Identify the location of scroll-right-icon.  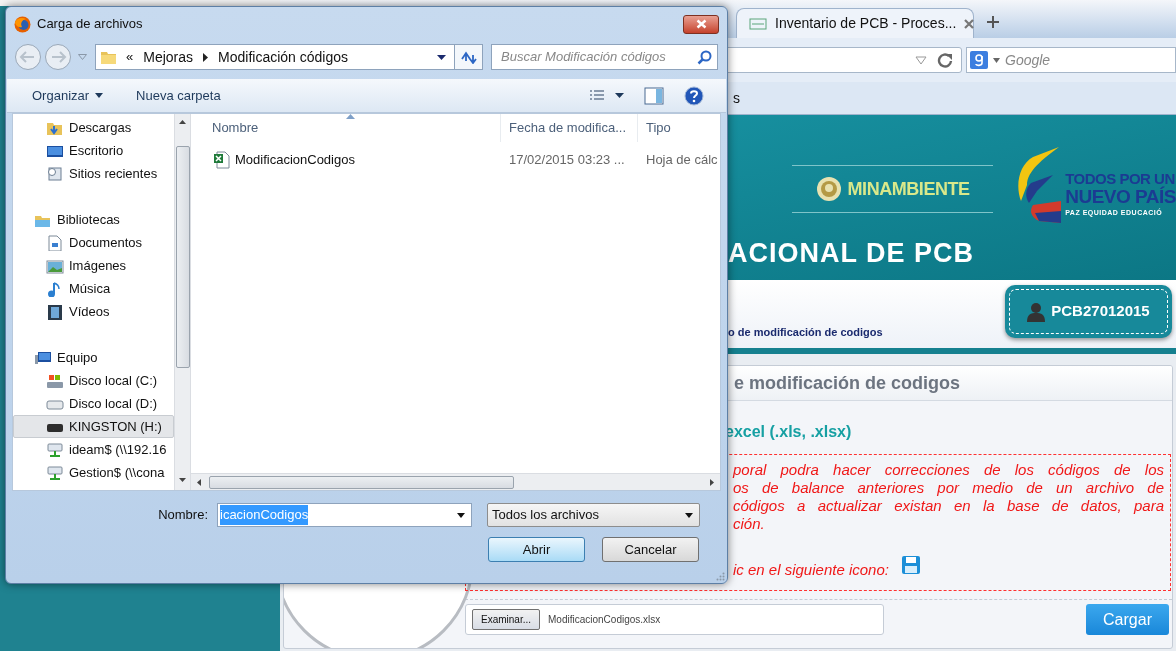
(712, 482).